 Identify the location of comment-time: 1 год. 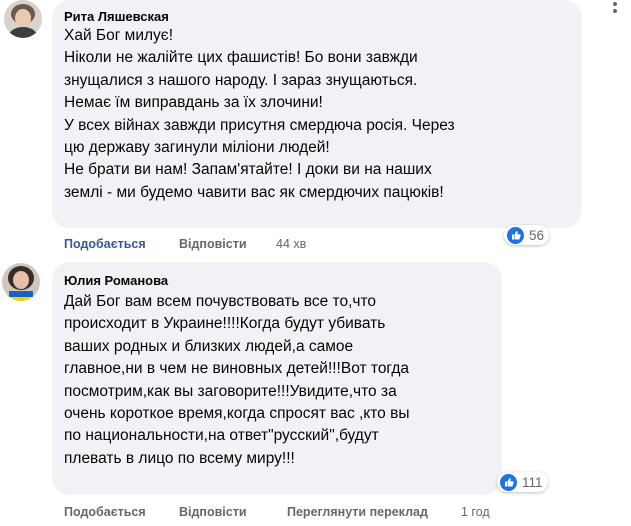
(475, 512).